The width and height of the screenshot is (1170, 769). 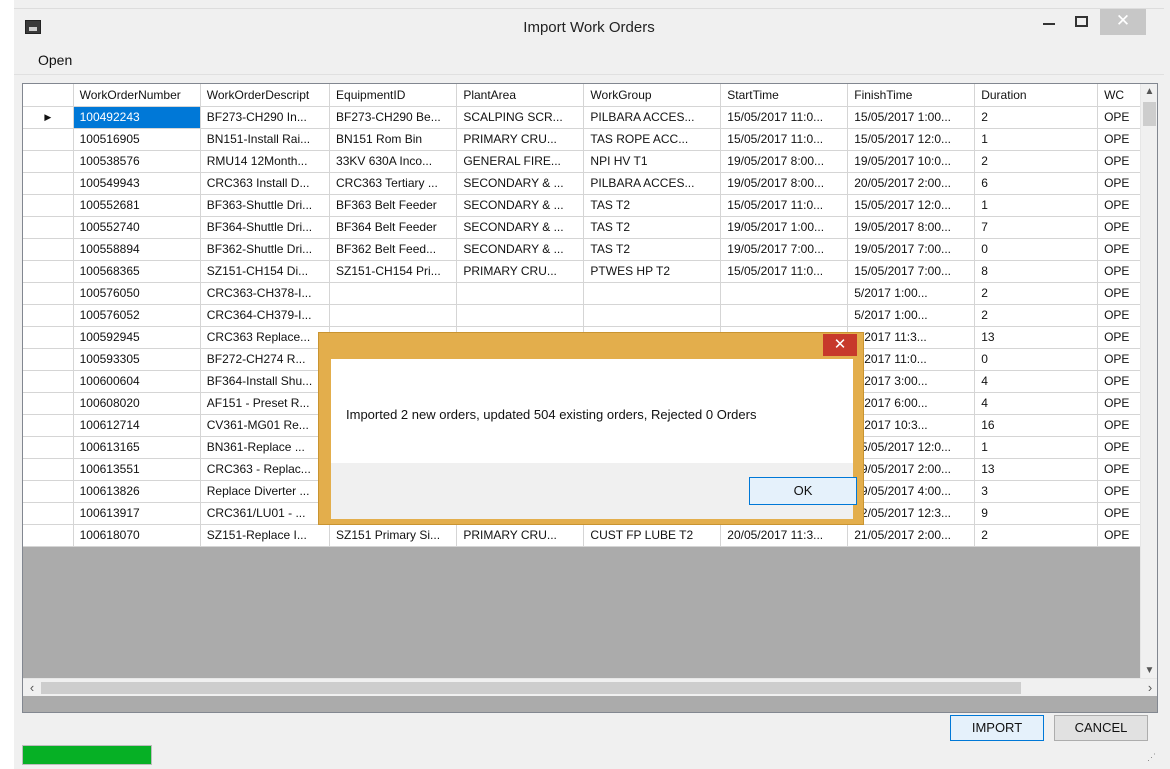 What do you see at coordinates (1049, 22) in the screenshot?
I see `minimize-button` at bounding box center [1049, 22].